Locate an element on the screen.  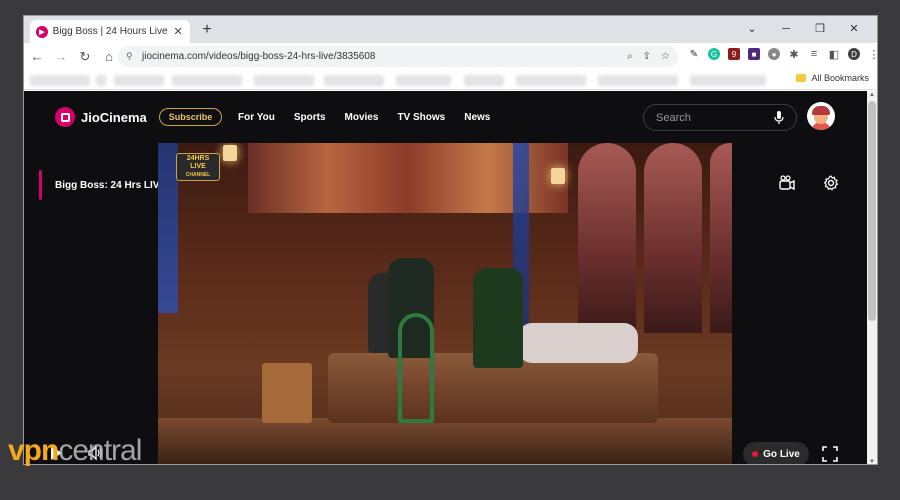
watermark-central: central is located at coordinates (100, 450).